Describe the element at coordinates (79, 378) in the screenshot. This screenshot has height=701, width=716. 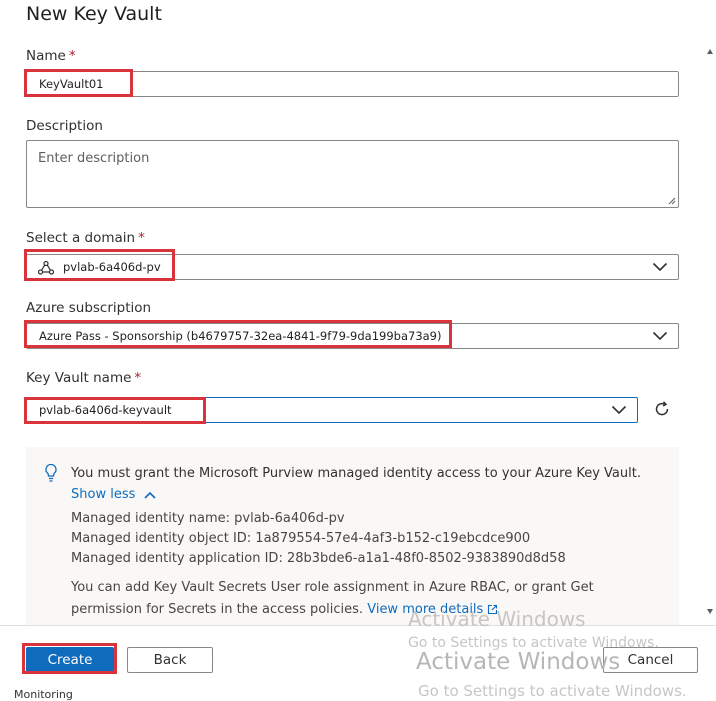
I see `keyvault-label-text: Key Vault name` at that location.